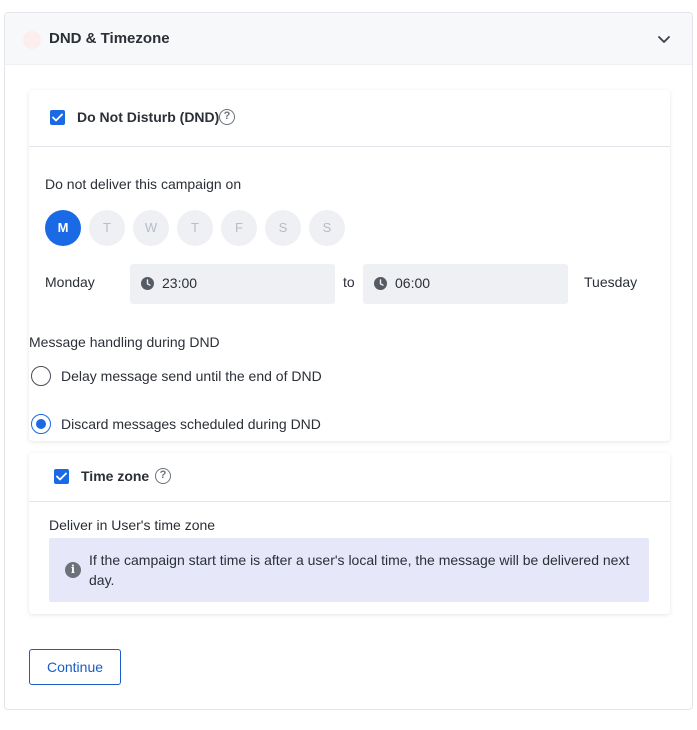  What do you see at coordinates (70, 282) in the screenshot?
I see `start-day-label: Monday` at bounding box center [70, 282].